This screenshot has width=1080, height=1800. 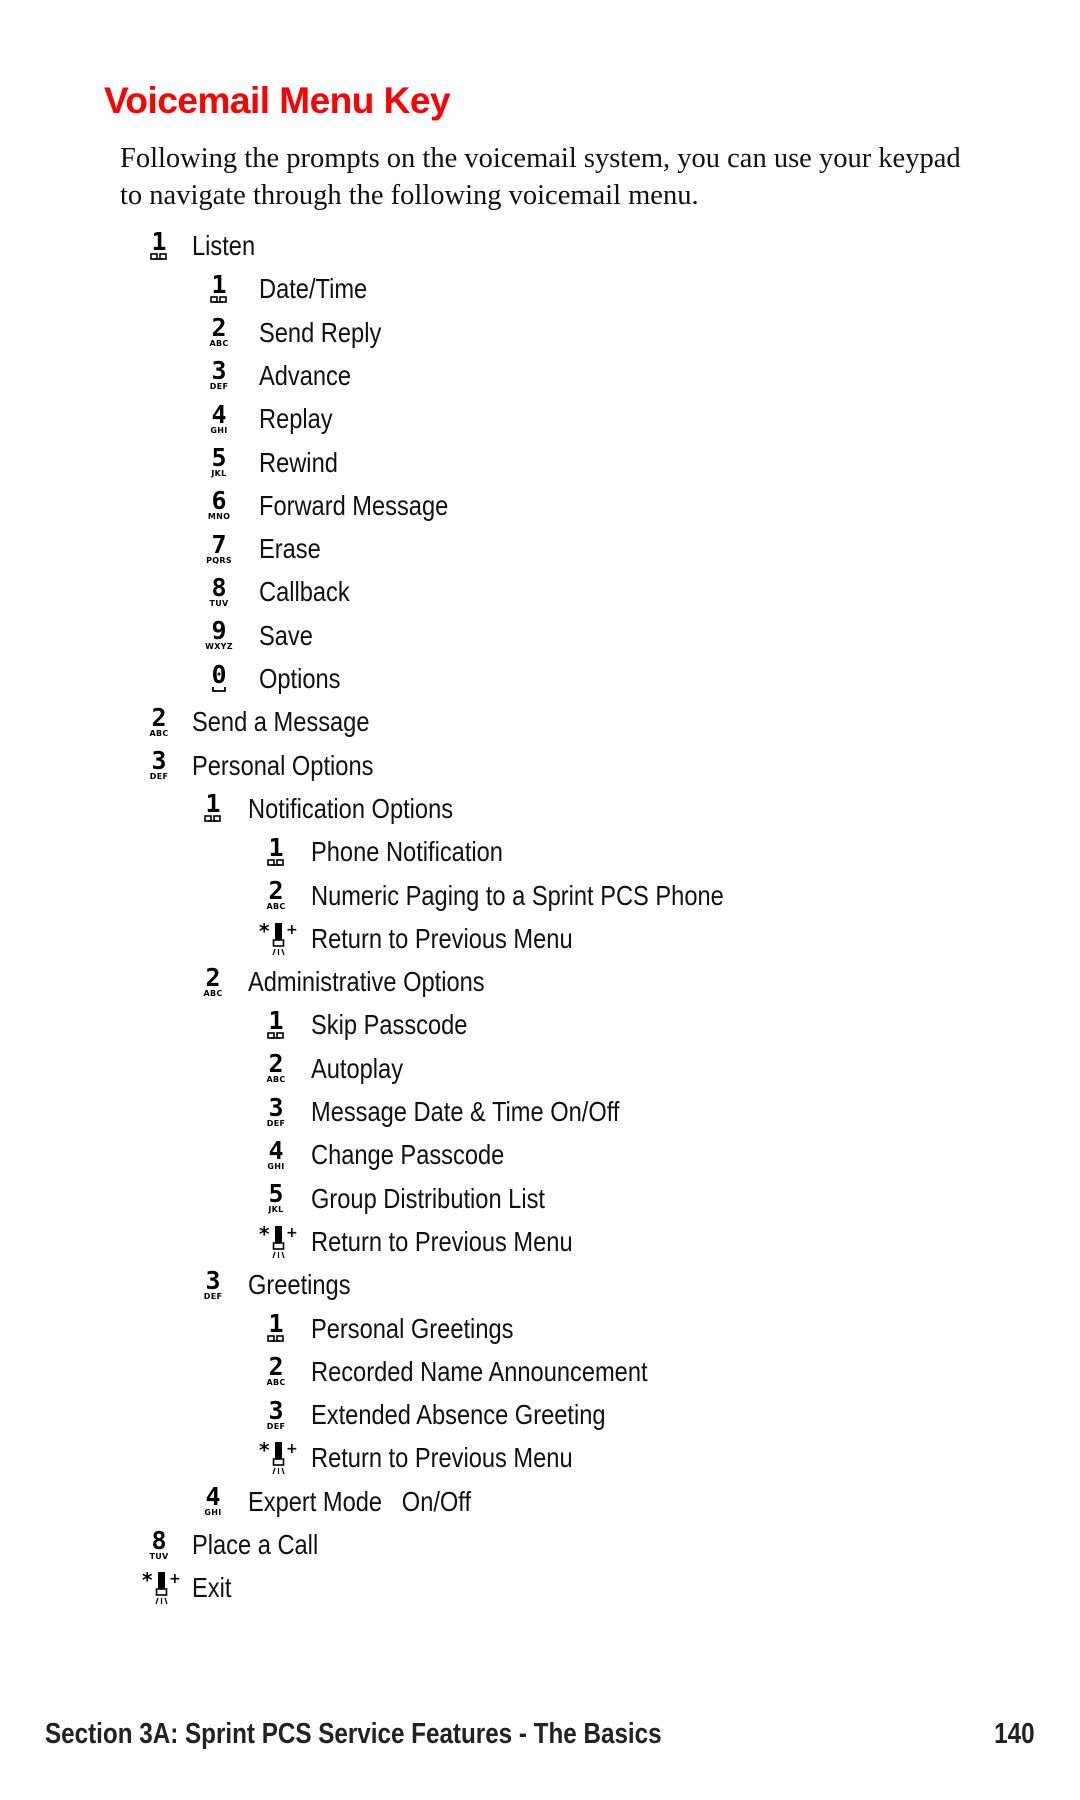 I want to click on menu-item: 3 DEF Greetings, so click(x=540, y=1285).